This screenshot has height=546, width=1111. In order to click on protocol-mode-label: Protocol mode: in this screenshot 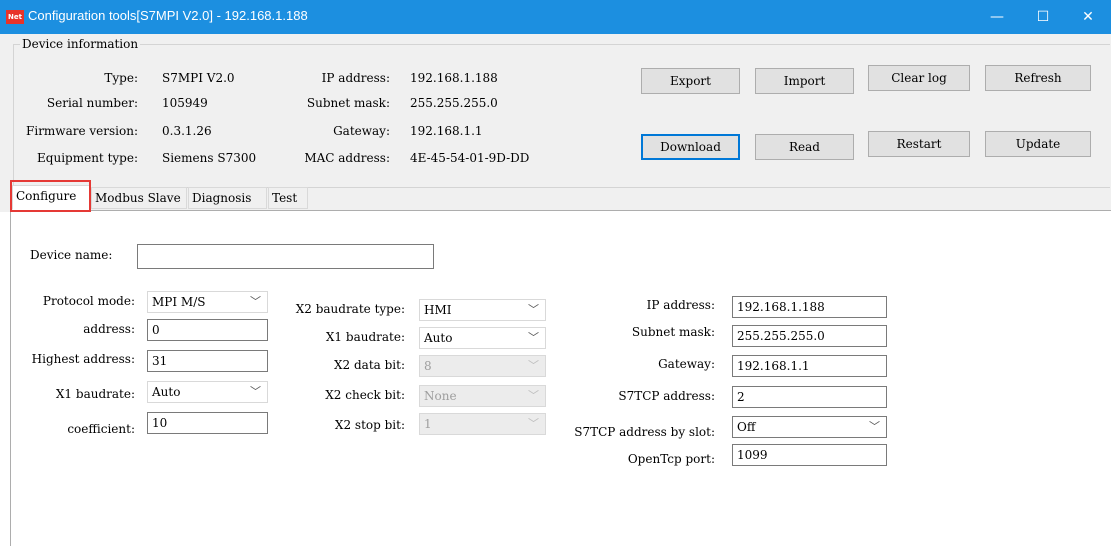, I will do `click(88, 301)`.